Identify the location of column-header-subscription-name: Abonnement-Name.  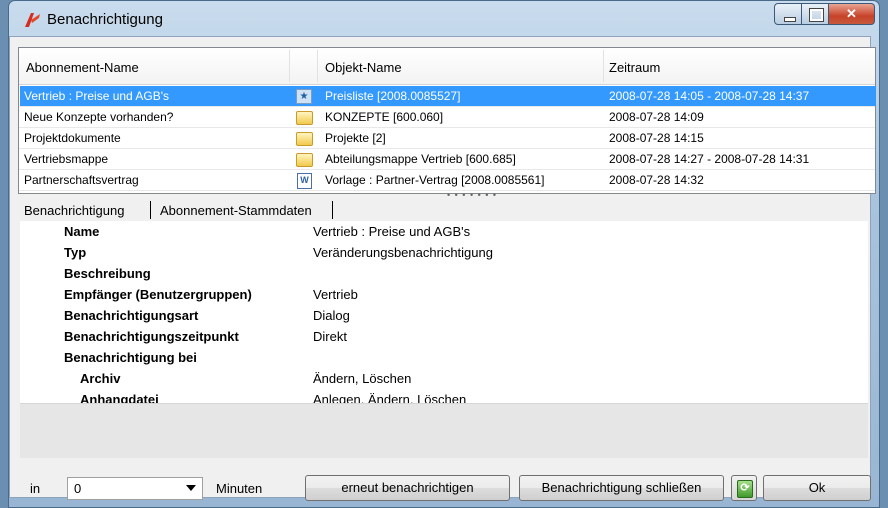
(82, 67).